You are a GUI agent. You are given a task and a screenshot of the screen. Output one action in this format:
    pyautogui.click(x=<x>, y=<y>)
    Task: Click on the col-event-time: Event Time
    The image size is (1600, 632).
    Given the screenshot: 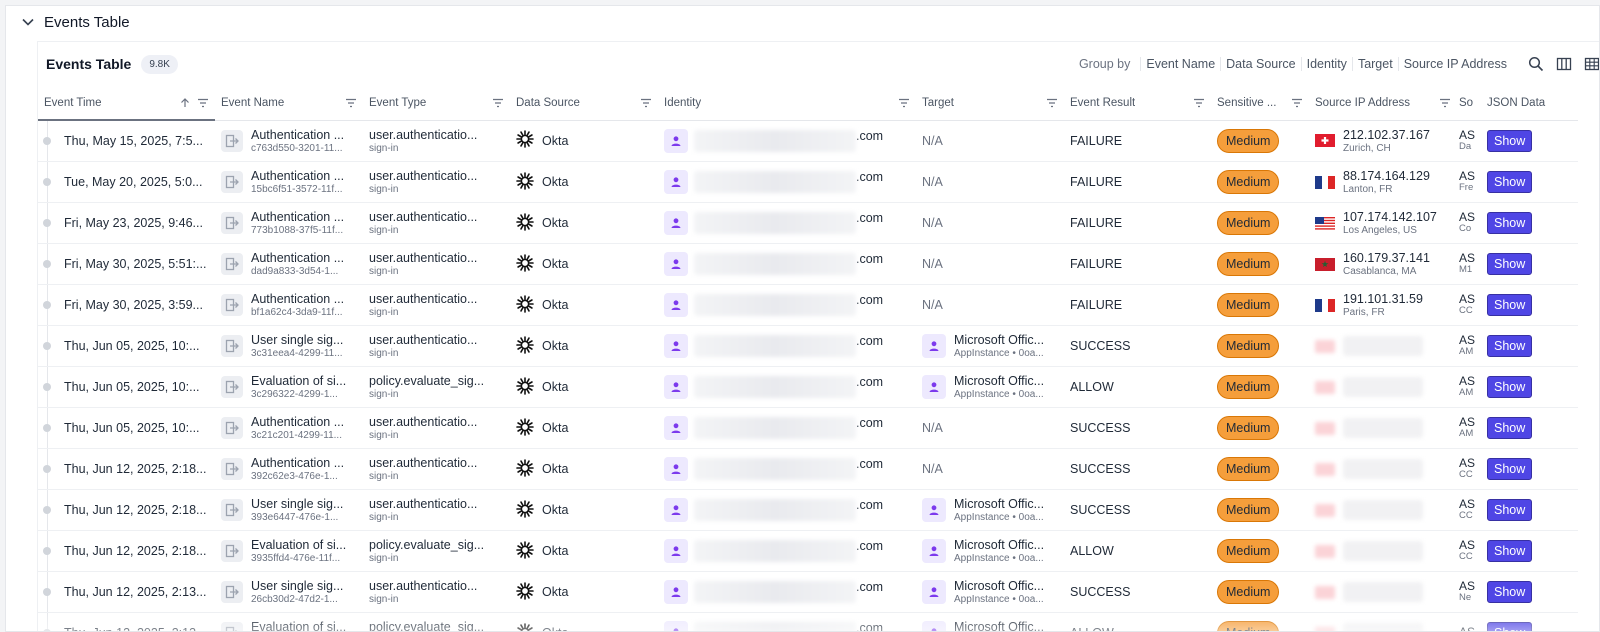 What is the action you would take?
    pyautogui.click(x=126, y=103)
    